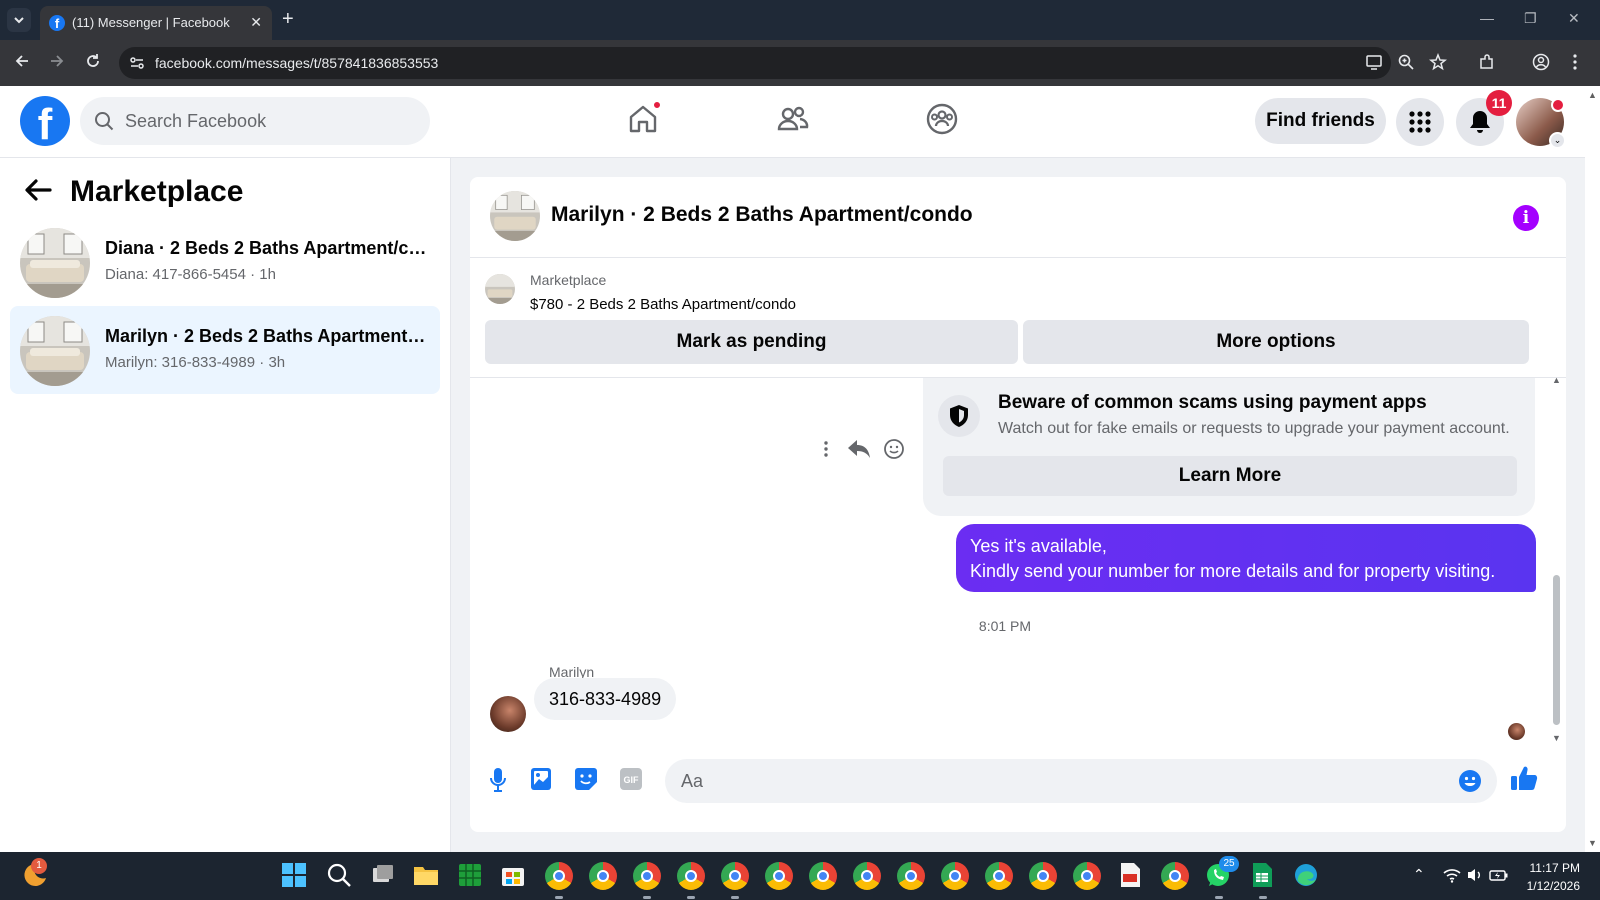 This screenshot has width=1600, height=900. What do you see at coordinates (1487, 18) in the screenshot?
I see `minimize-icon: —` at bounding box center [1487, 18].